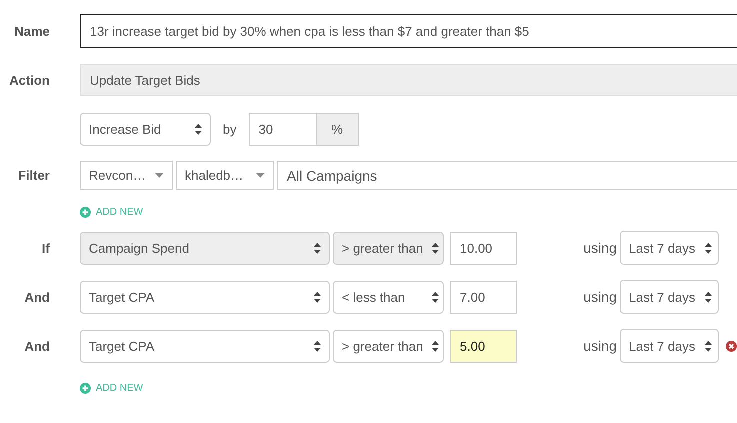  I want to click on value-input: 7.00, so click(483, 297).